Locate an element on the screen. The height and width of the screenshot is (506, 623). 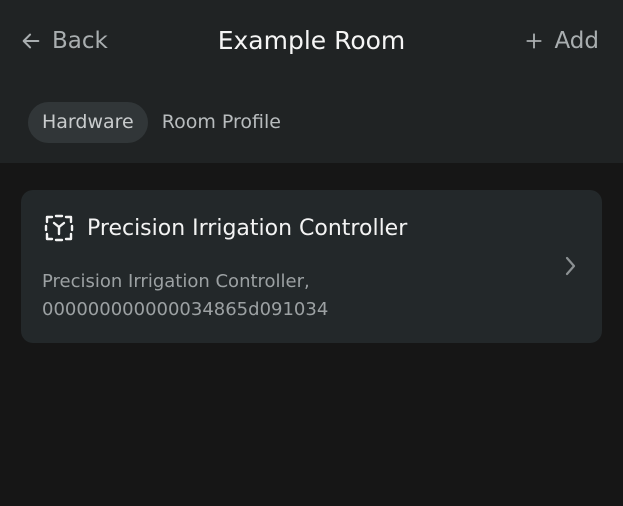
back-button: Back is located at coordinates (64, 41).